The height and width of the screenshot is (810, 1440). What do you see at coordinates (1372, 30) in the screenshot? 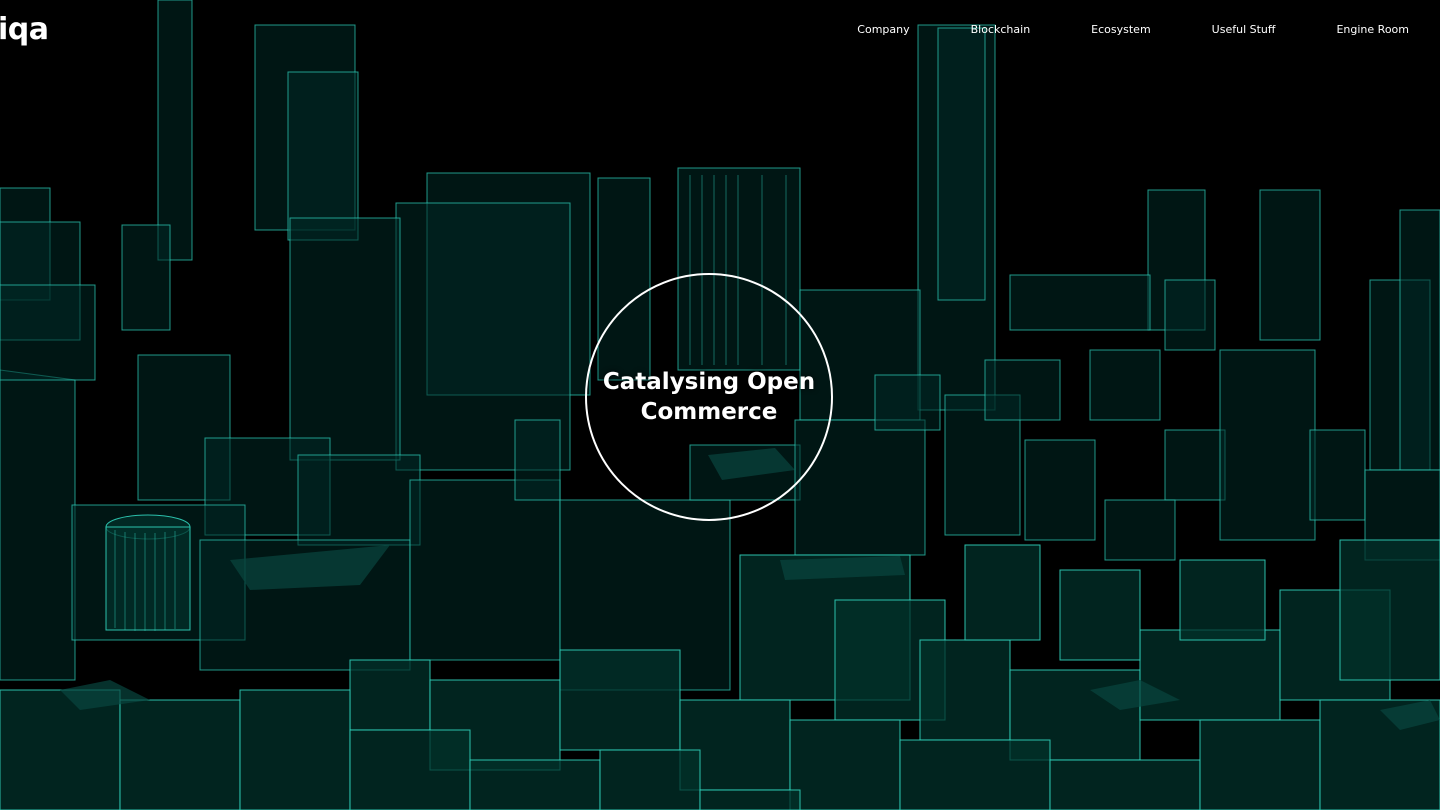
I see `nav-item-engine-room: Engine Room` at bounding box center [1372, 30].